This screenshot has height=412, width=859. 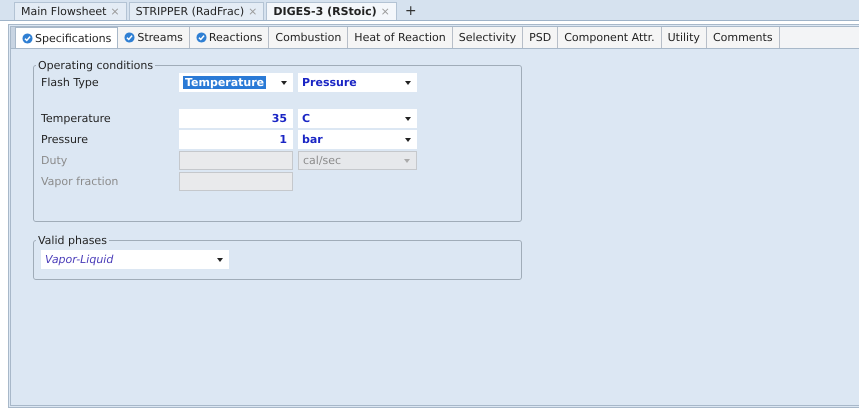 What do you see at coordinates (410, 11) in the screenshot?
I see `add-tab-button: +` at bounding box center [410, 11].